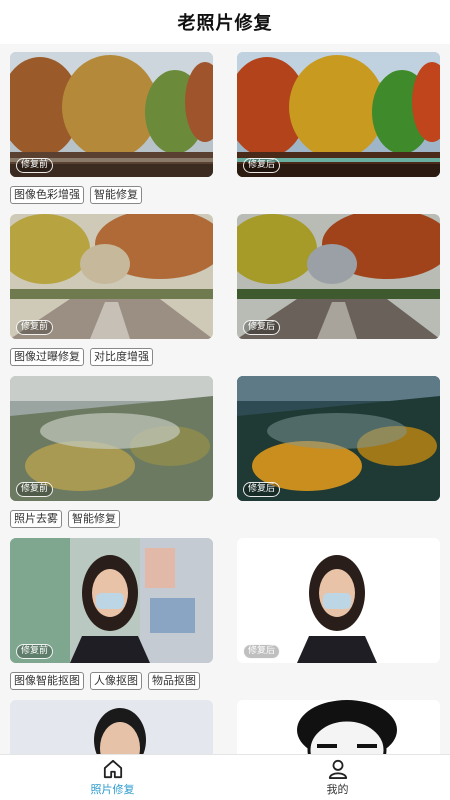  I want to click on page-title: 老照片修复, so click(225, 23).